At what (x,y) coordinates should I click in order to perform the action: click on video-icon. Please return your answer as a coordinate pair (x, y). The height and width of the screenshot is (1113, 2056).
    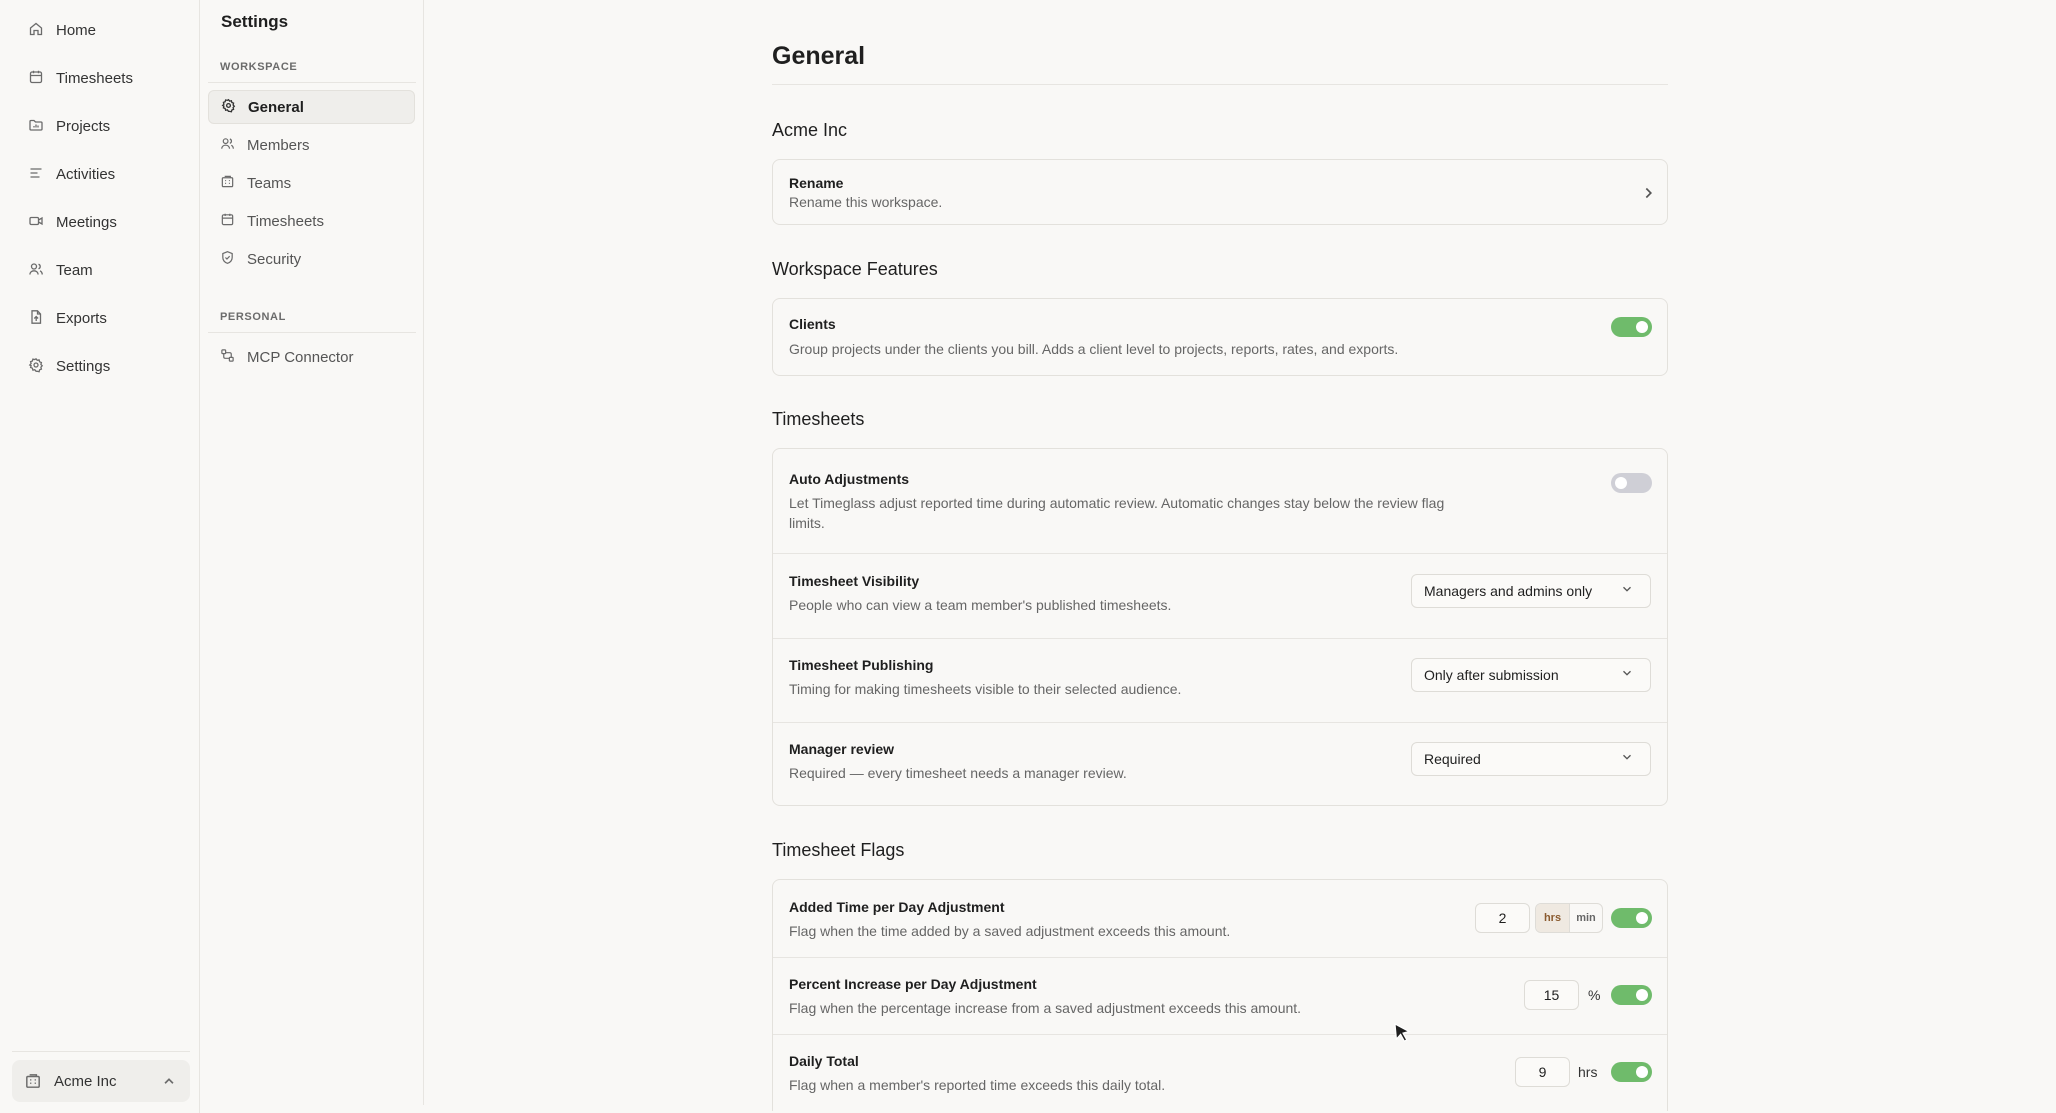
    Looking at the image, I should click on (37, 222).